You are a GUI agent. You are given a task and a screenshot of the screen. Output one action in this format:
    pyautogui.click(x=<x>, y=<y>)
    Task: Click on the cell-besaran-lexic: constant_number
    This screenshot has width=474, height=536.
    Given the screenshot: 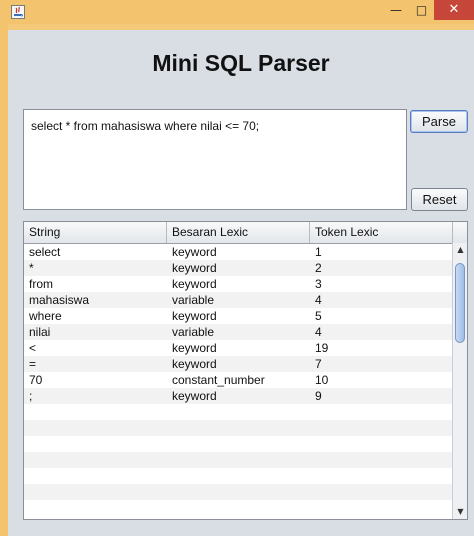 What is the action you would take?
    pyautogui.click(x=218, y=380)
    